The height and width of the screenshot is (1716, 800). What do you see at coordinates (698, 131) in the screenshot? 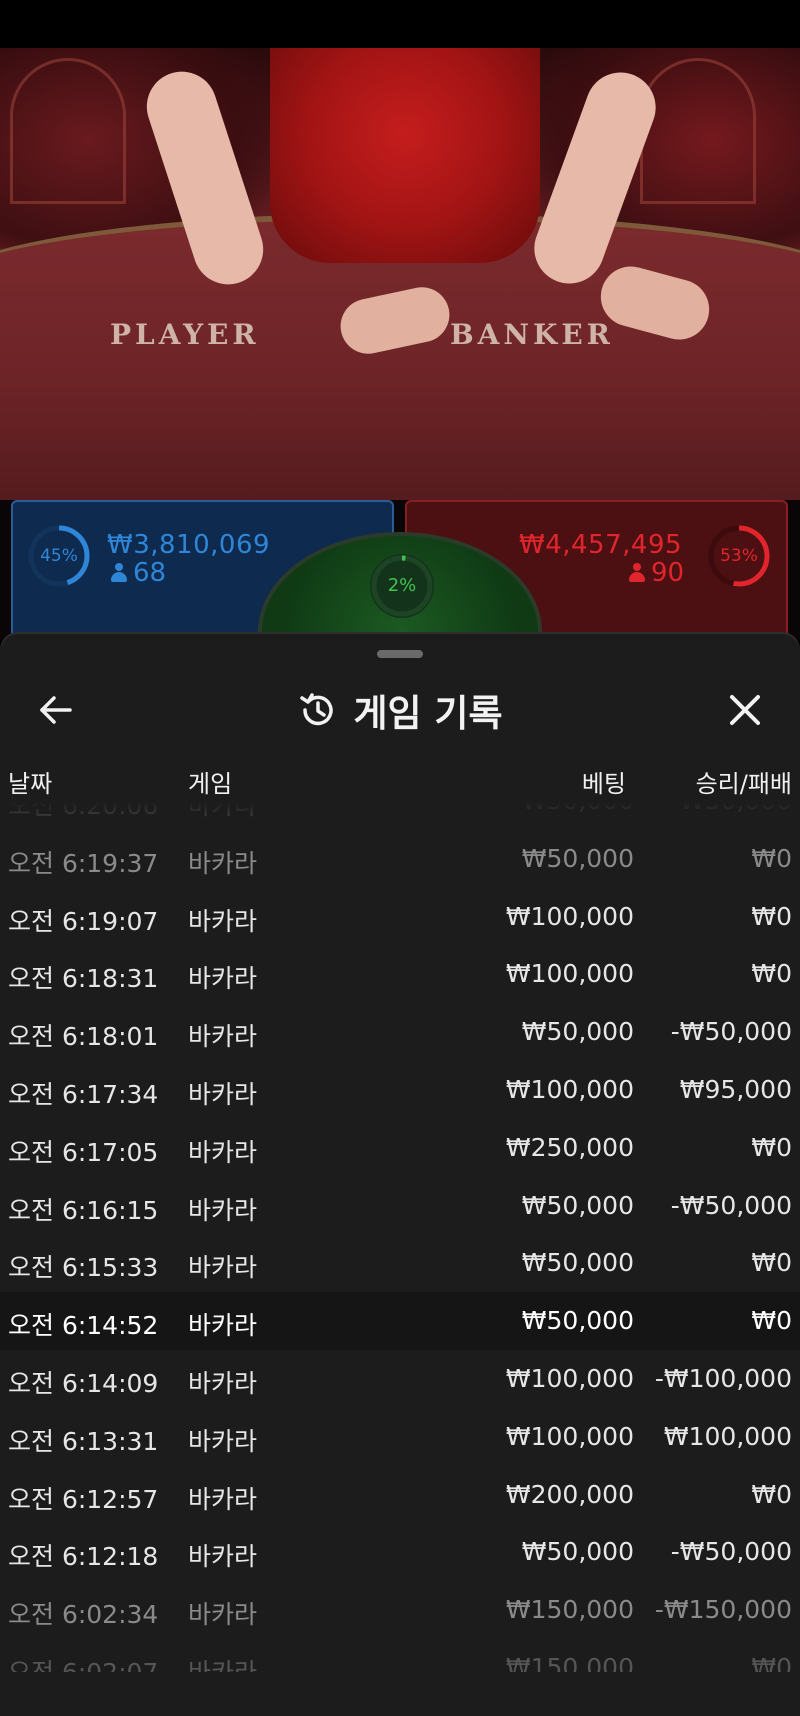
I see `window-arch-right` at bounding box center [698, 131].